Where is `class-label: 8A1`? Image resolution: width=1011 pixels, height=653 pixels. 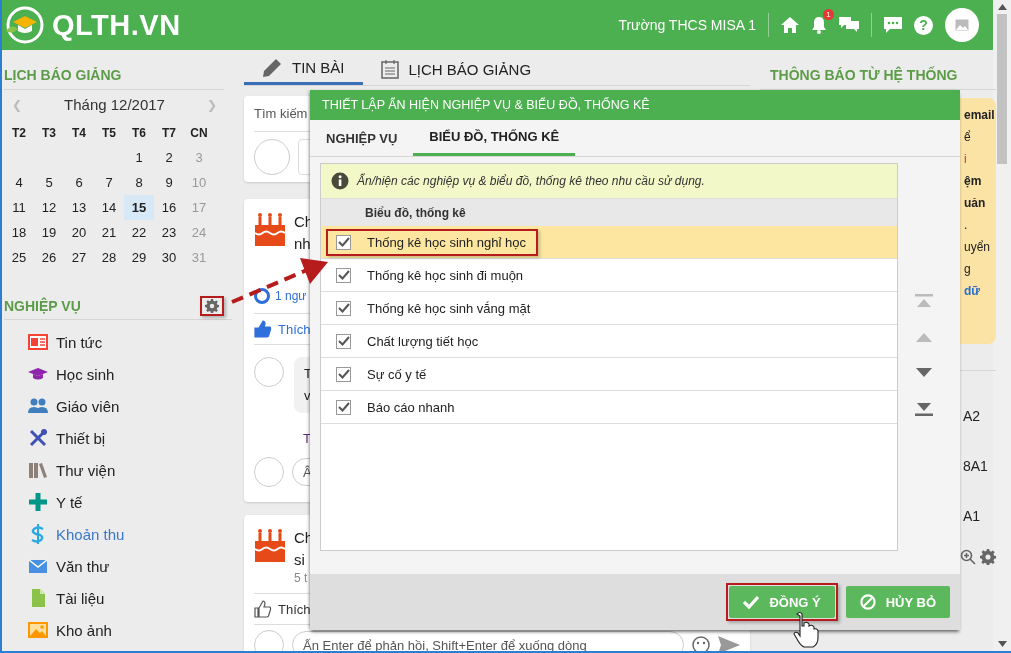 class-label: 8A1 is located at coordinates (975, 466).